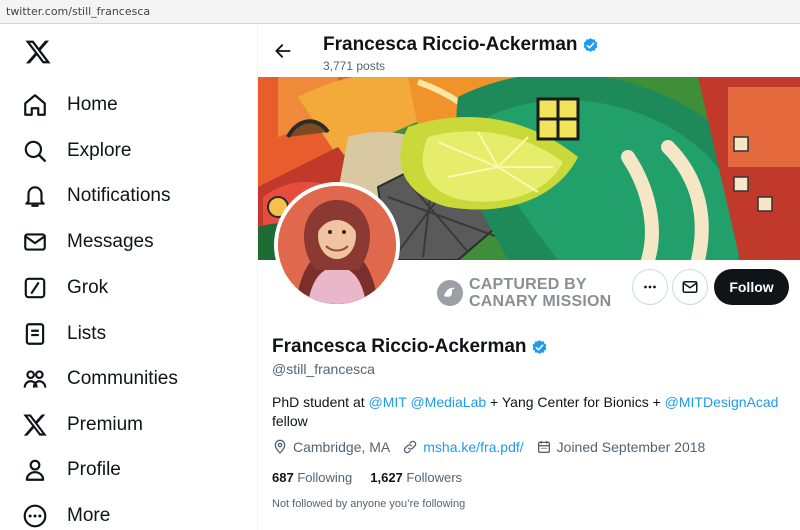 This screenshot has width=800, height=530. What do you see at coordinates (283, 477) in the screenshot?
I see `following-count: 687` at bounding box center [283, 477].